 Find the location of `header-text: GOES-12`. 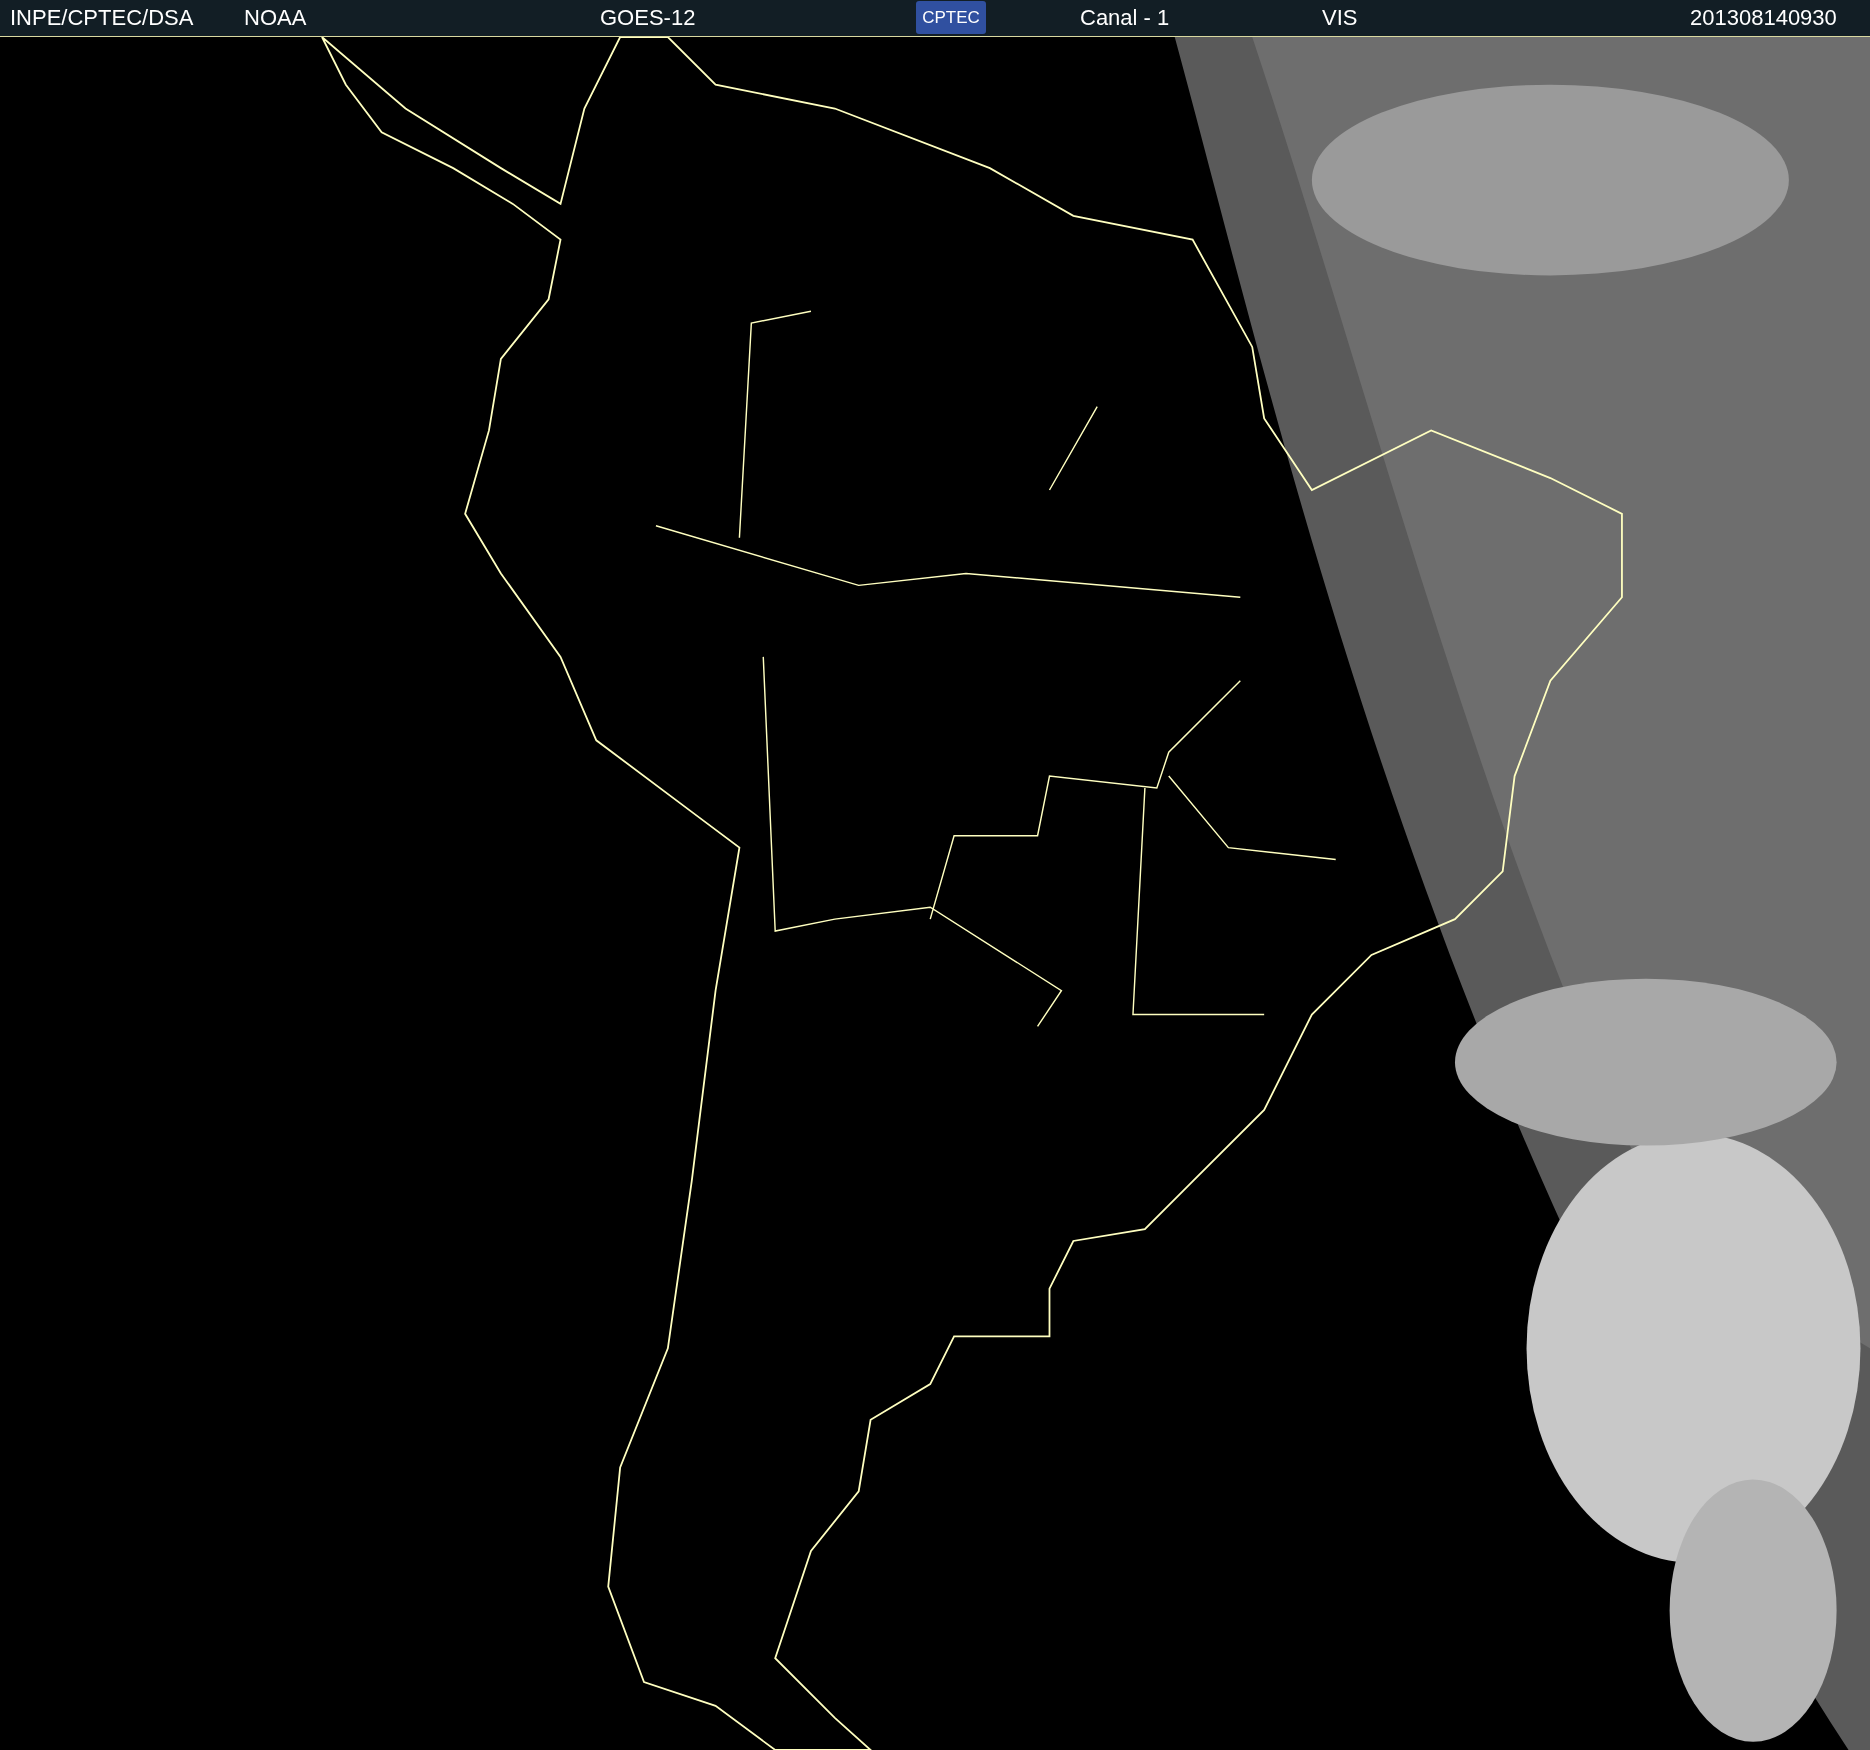

header-text: GOES-12 is located at coordinates (648, 18).